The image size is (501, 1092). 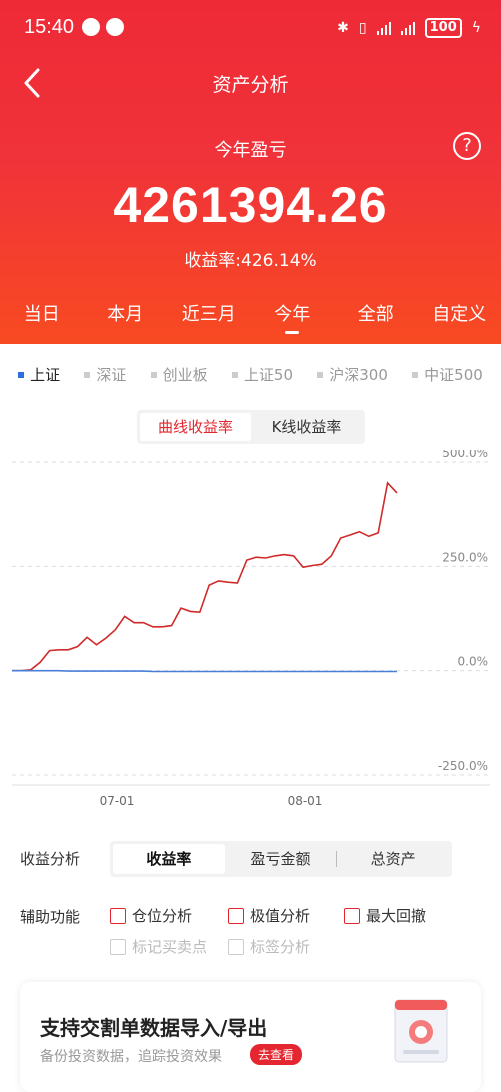 I want to click on position-analysis-checkbox: 仓位分析, so click(x=151, y=915).